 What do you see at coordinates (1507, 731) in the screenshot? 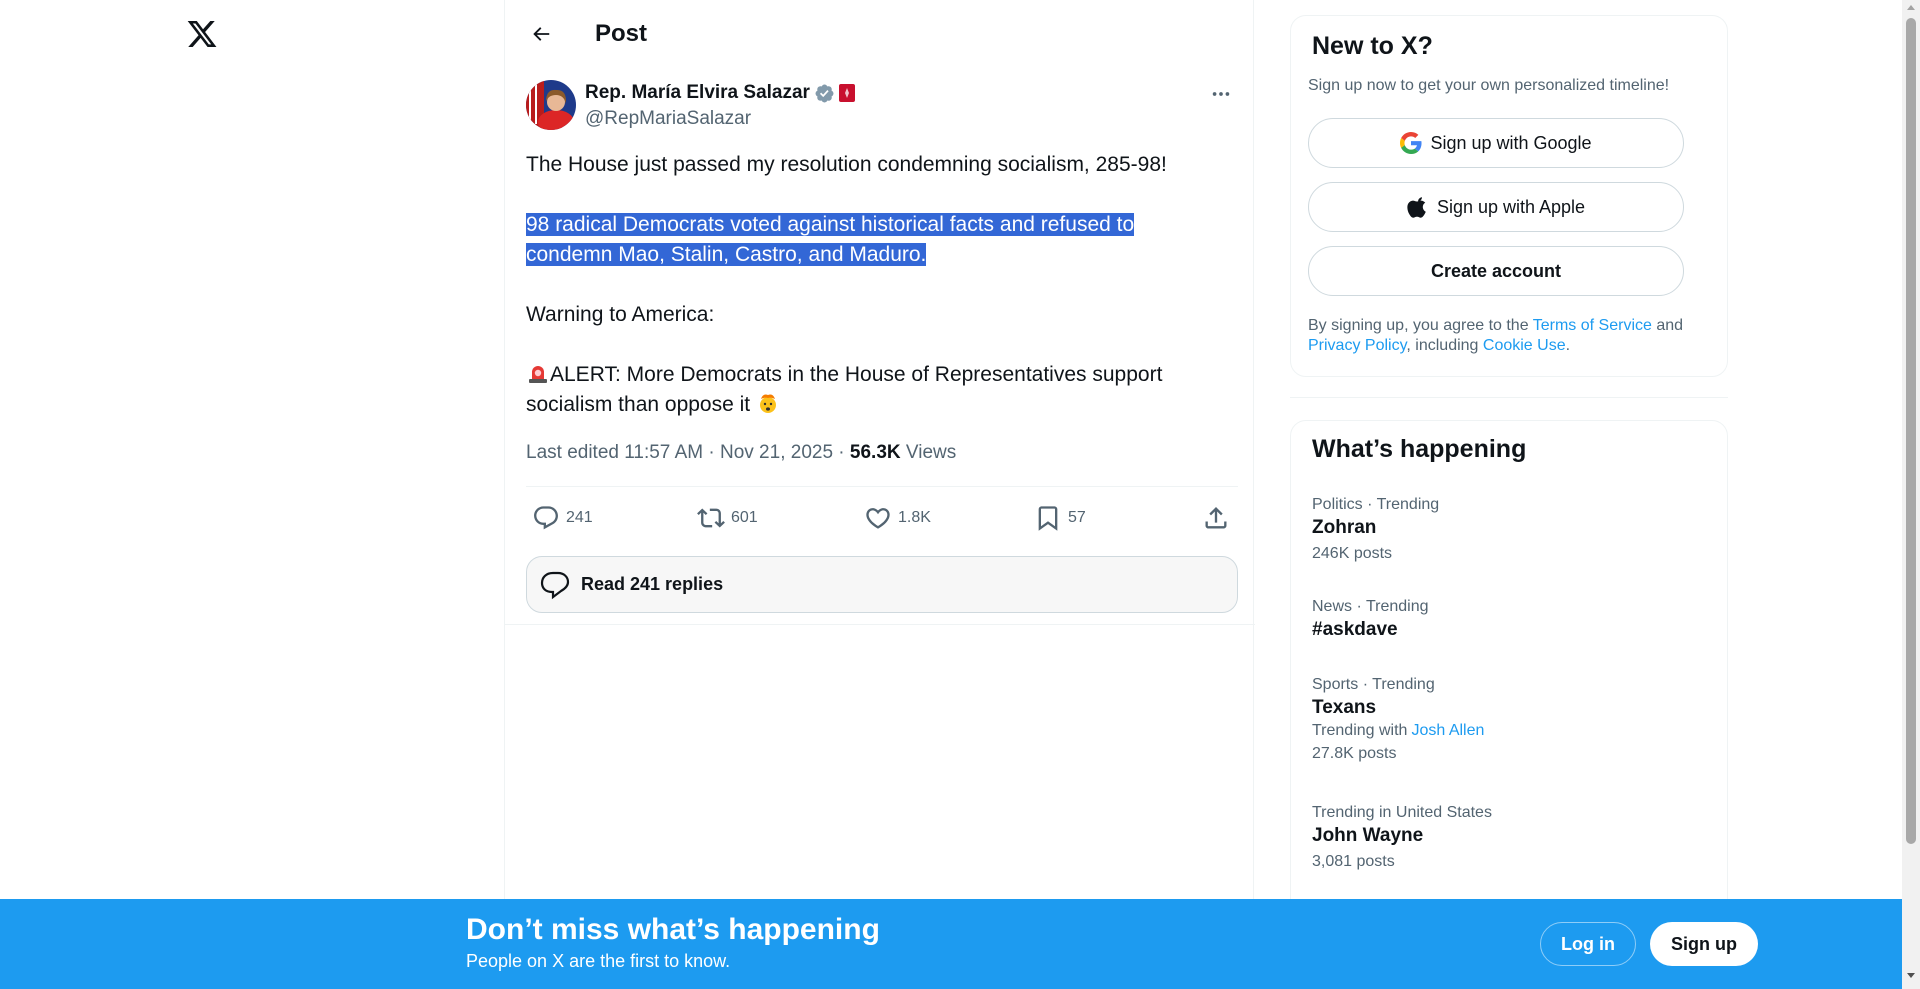
I see `trend-context: Trending with Josh Allen` at bounding box center [1507, 731].